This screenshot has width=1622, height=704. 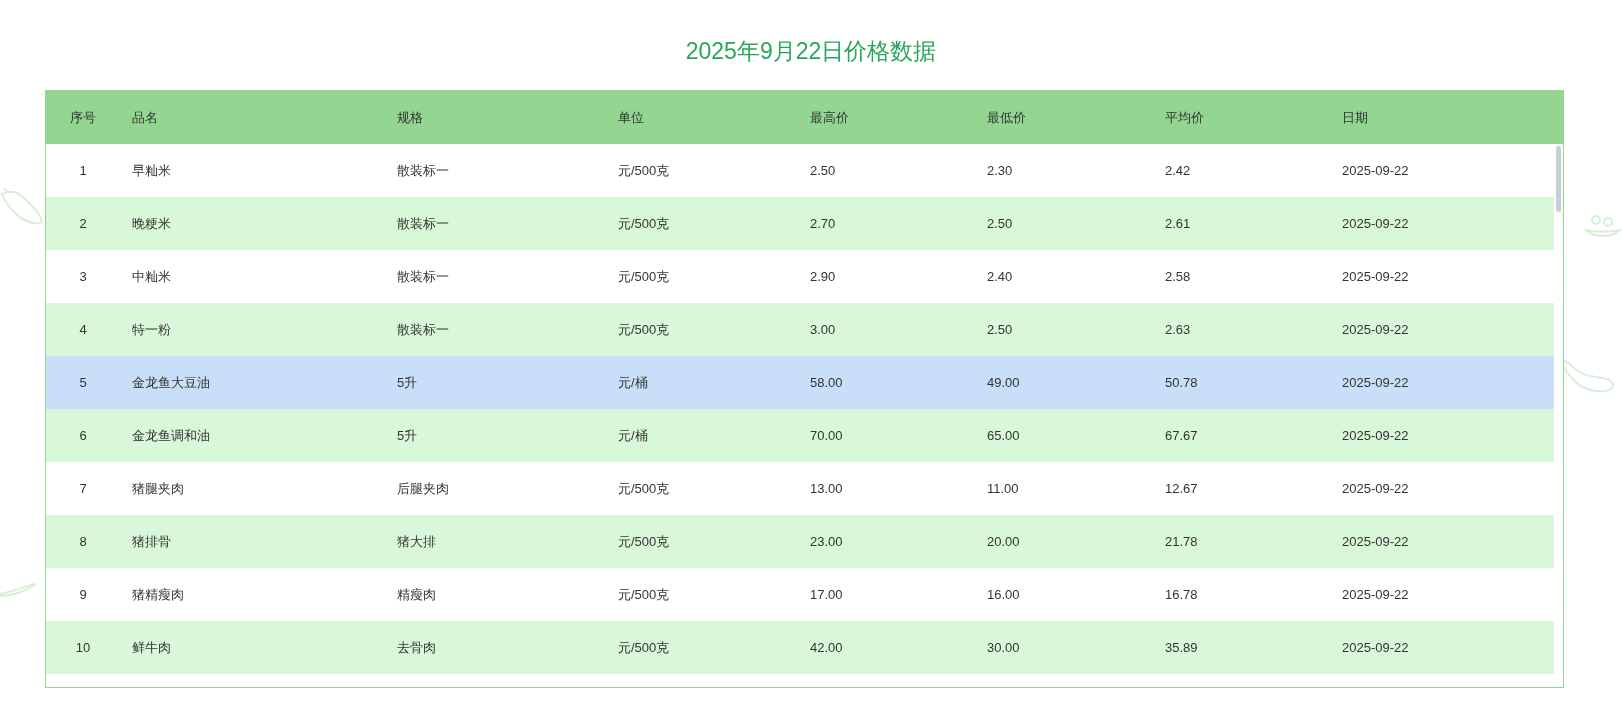 I want to click on table-cell-text: 42.00, so click(x=826, y=647).